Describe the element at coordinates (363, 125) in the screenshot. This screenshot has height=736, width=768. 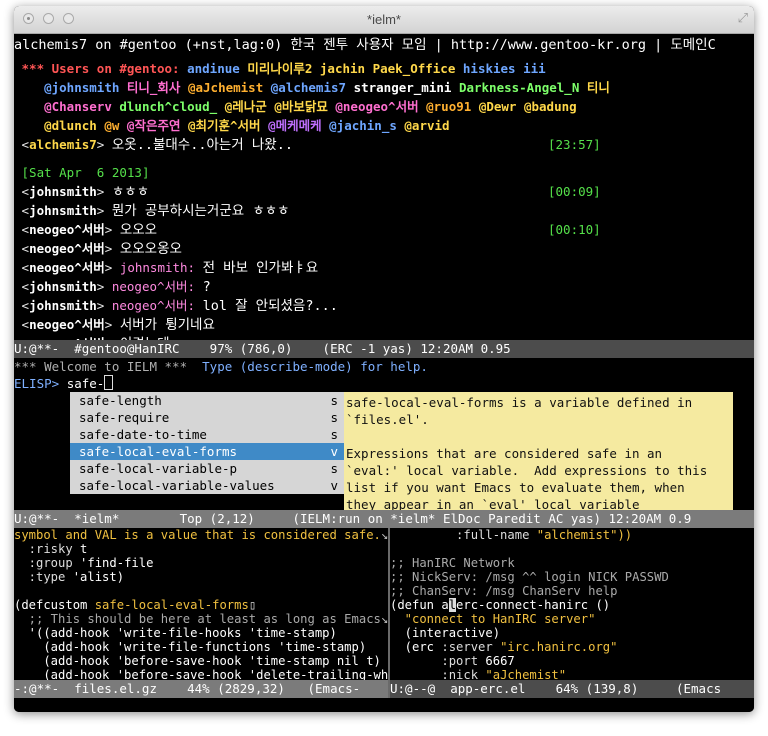
I see `user-nick: @jachin_s` at that location.